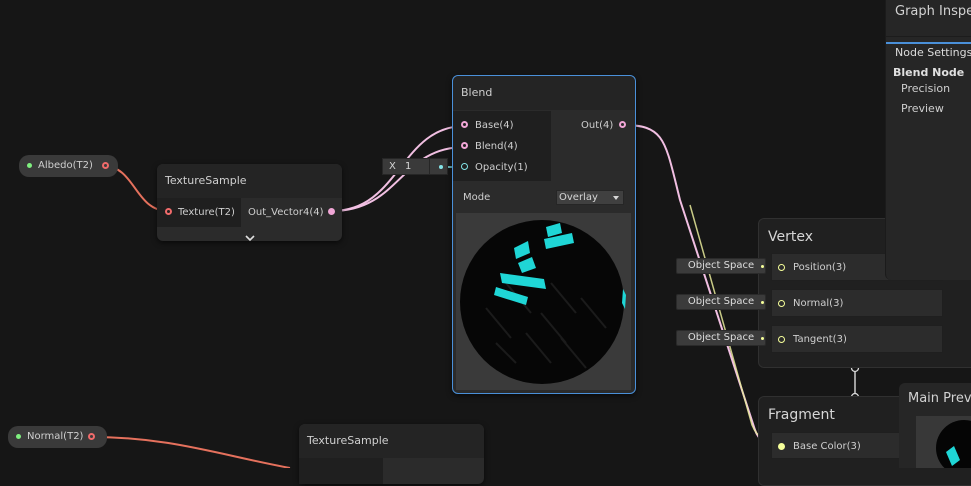 Image resolution: width=971 pixels, height=486 pixels. I want to click on fragment-title: Fragment, so click(801, 415).